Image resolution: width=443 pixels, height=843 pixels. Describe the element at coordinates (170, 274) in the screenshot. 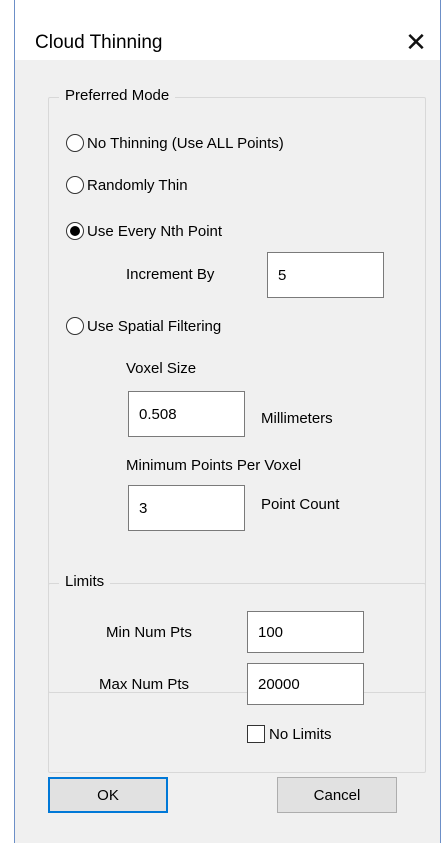

I see `increment-by-label: Increment By` at that location.